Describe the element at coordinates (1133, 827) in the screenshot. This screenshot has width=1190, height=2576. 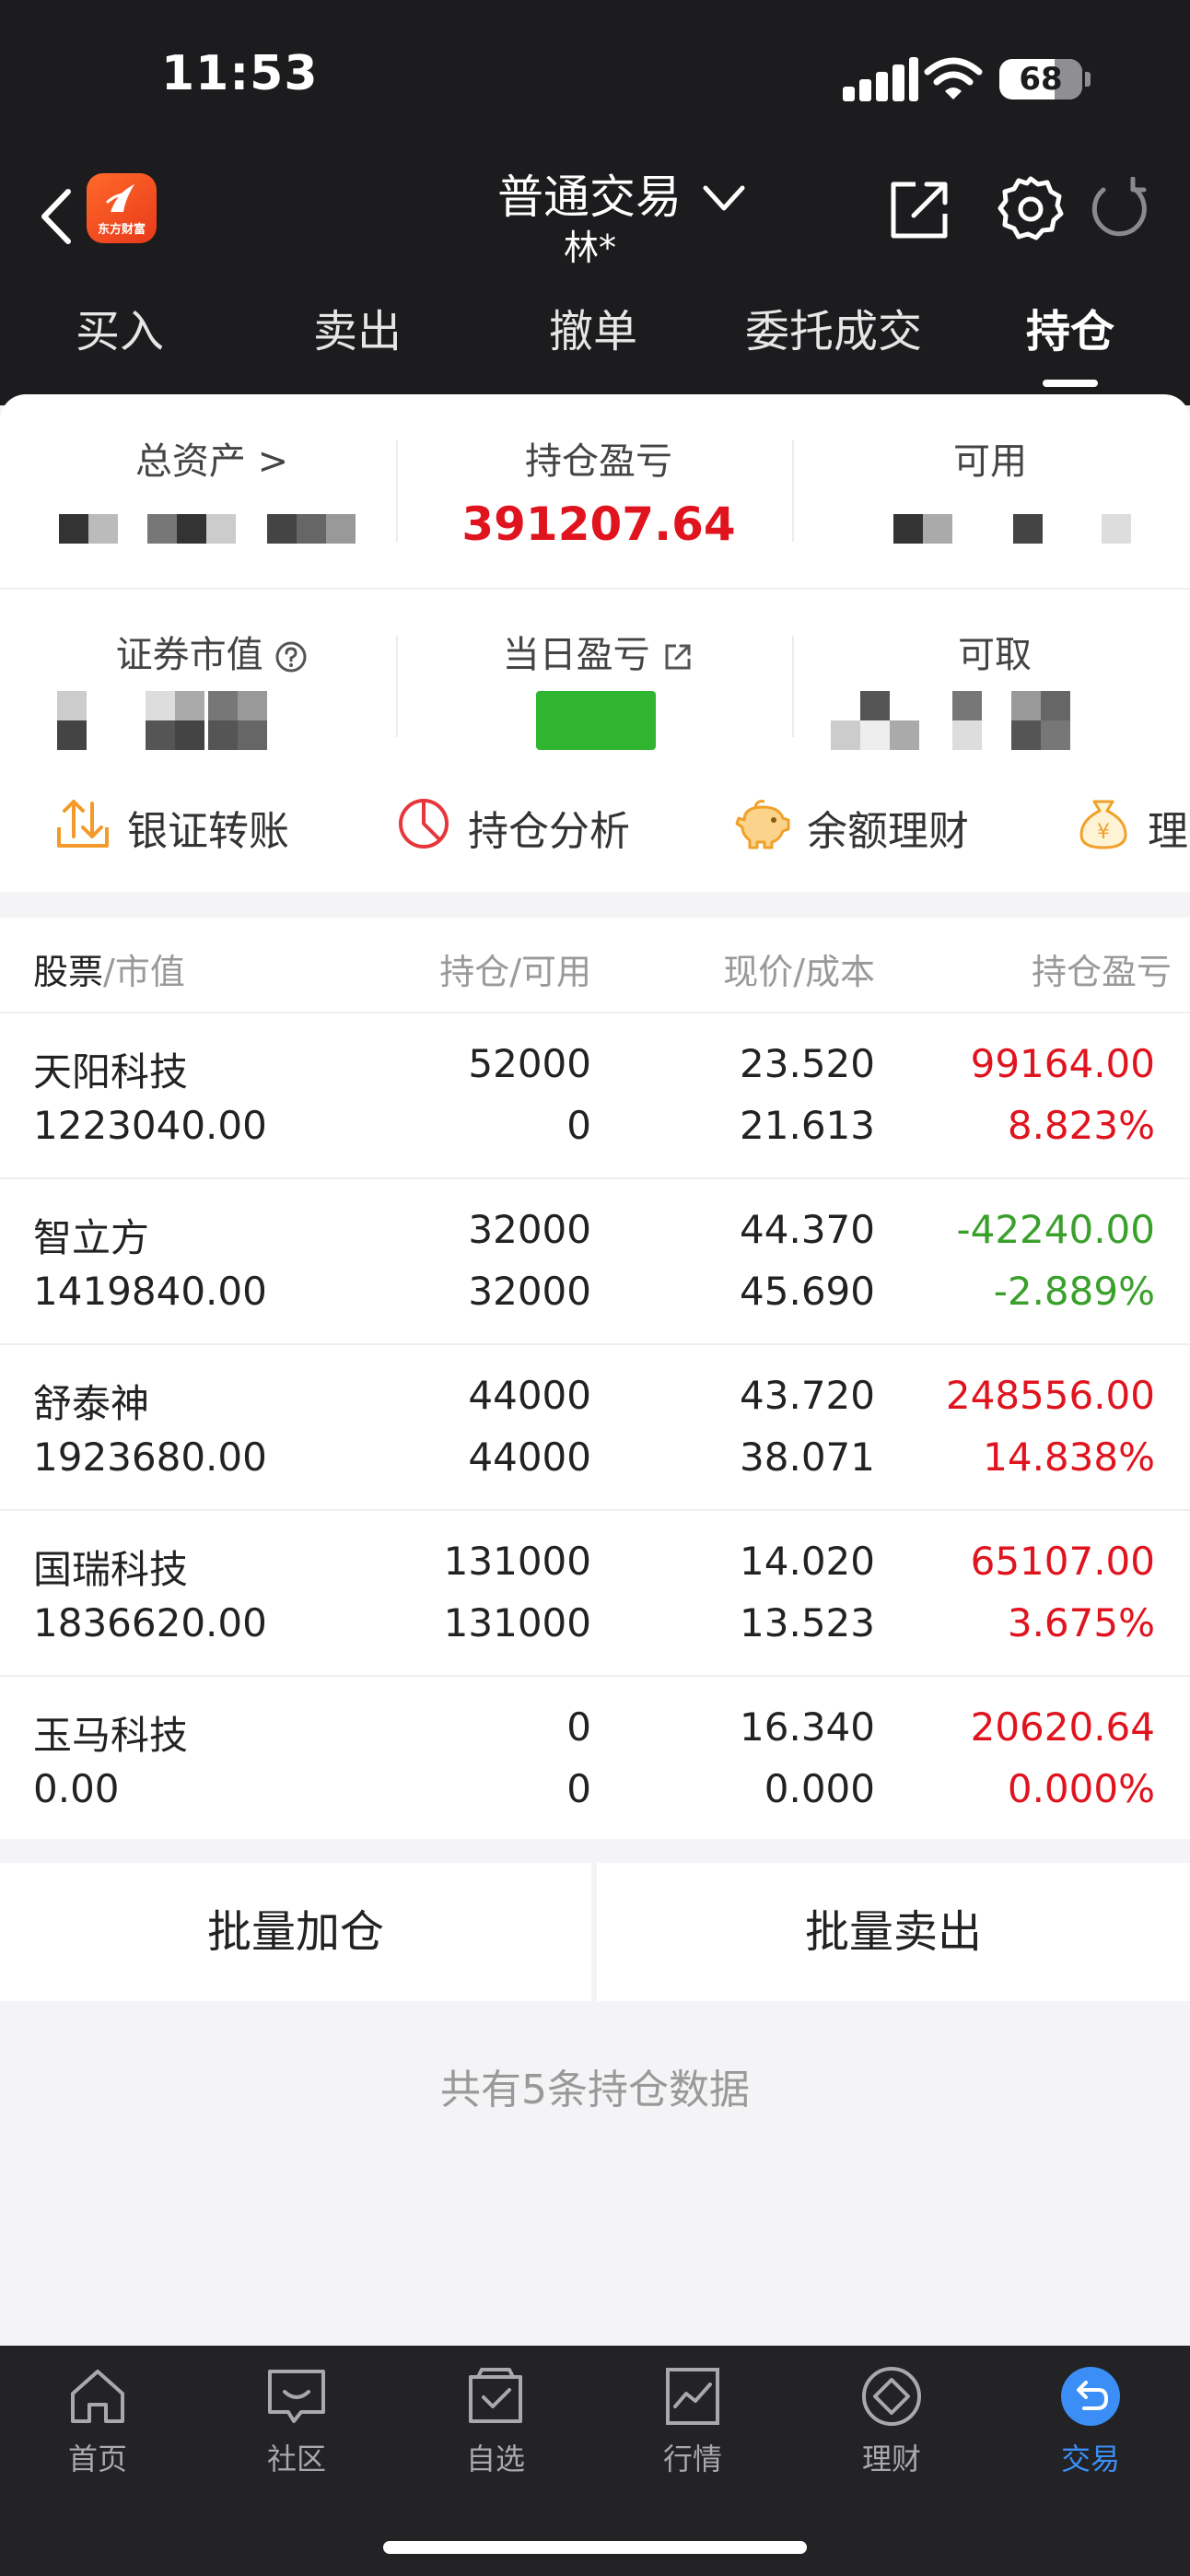
I see `wealth-management-button: ¥ 理财` at that location.